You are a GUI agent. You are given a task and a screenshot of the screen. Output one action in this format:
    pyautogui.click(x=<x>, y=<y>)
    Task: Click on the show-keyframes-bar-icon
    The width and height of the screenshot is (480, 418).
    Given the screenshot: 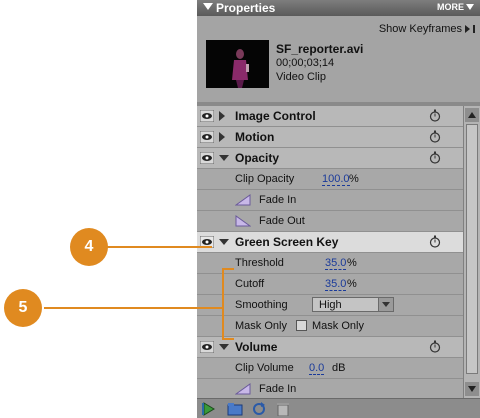 What is the action you would take?
    pyautogui.click(x=474, y=29)
    